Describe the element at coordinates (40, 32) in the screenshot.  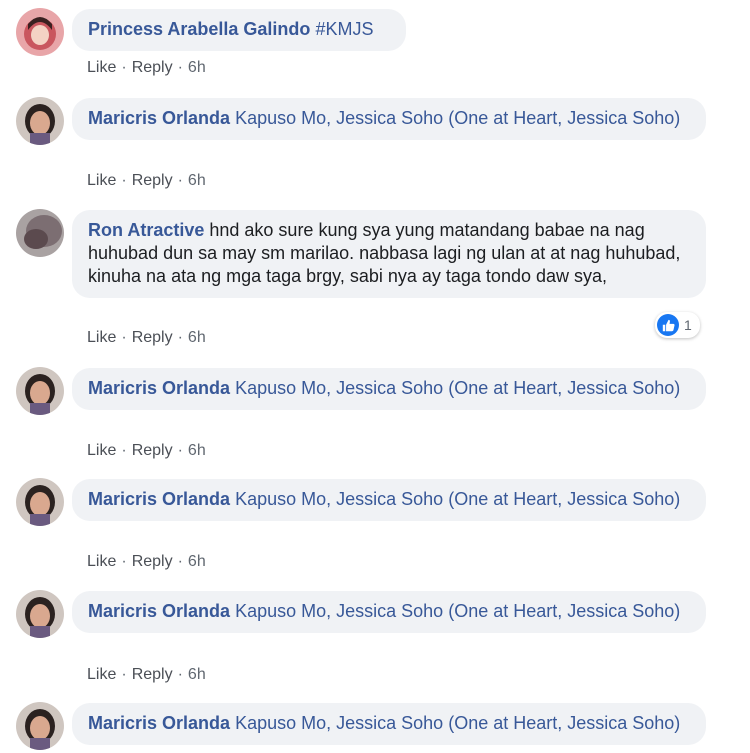
I see `avatar-pink-icon` at that location.